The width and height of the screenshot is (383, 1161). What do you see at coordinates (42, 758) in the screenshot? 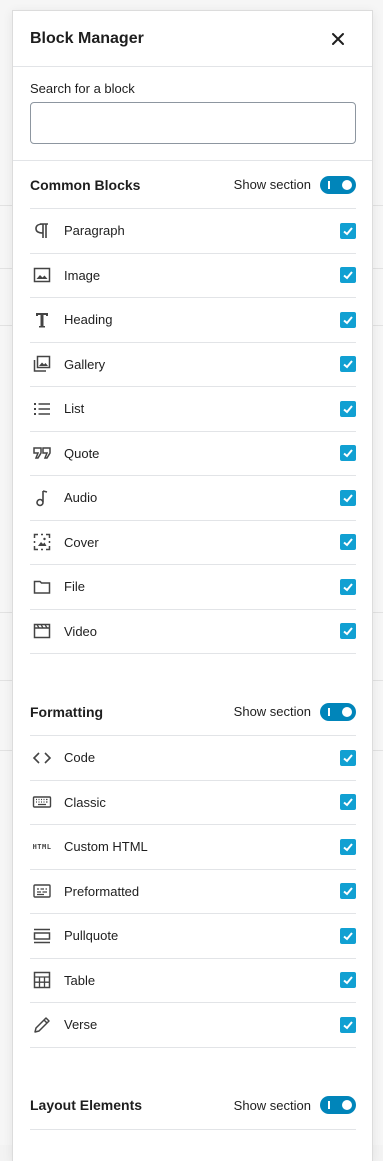
I see `code-icon` at bounding box center [42, 758].